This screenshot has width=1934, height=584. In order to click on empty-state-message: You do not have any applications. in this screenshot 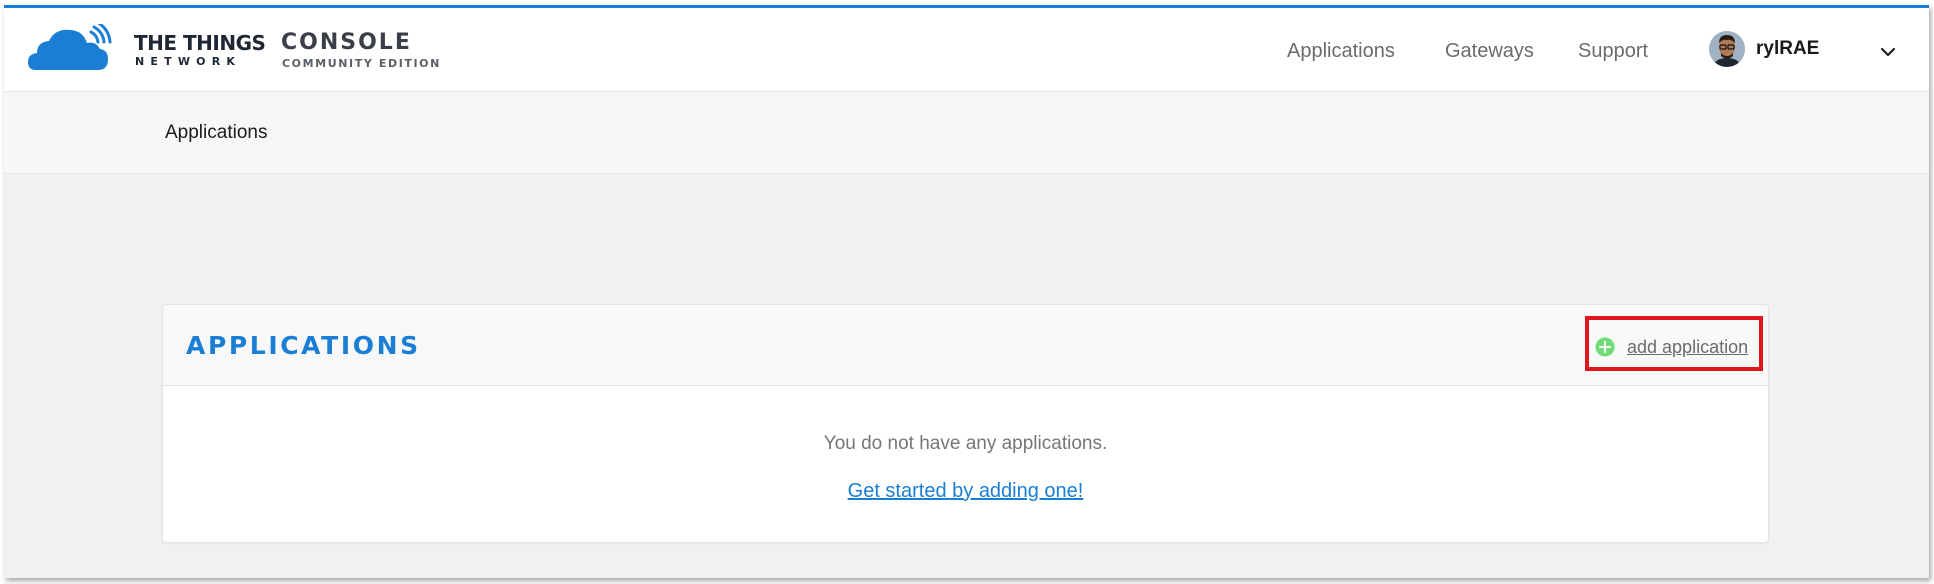, I will do `click(965, 443)`.